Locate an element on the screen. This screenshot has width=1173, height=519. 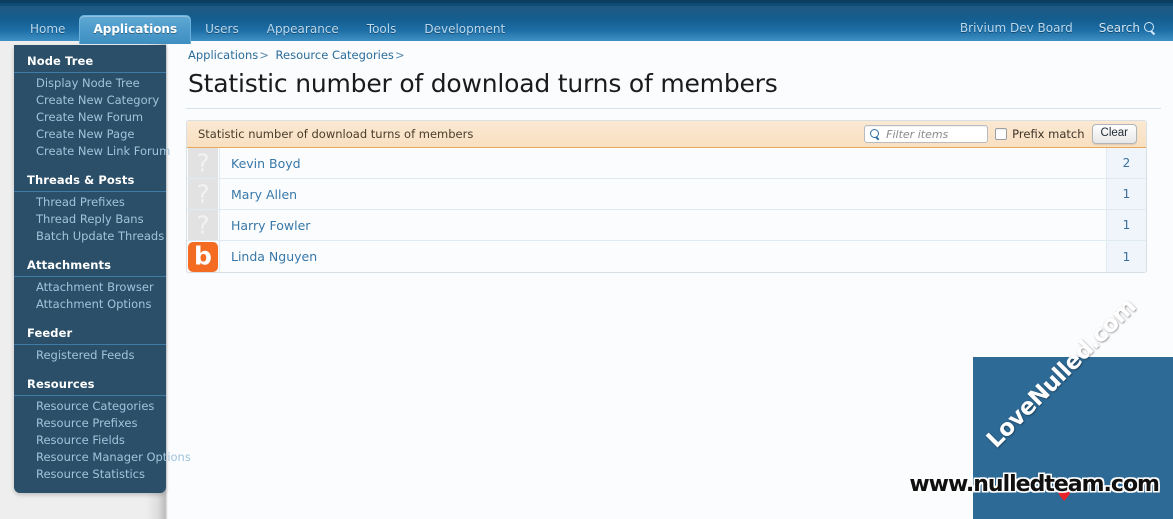
sidebar-group-title: Threads & Posts is located at coordinates (90, 181).